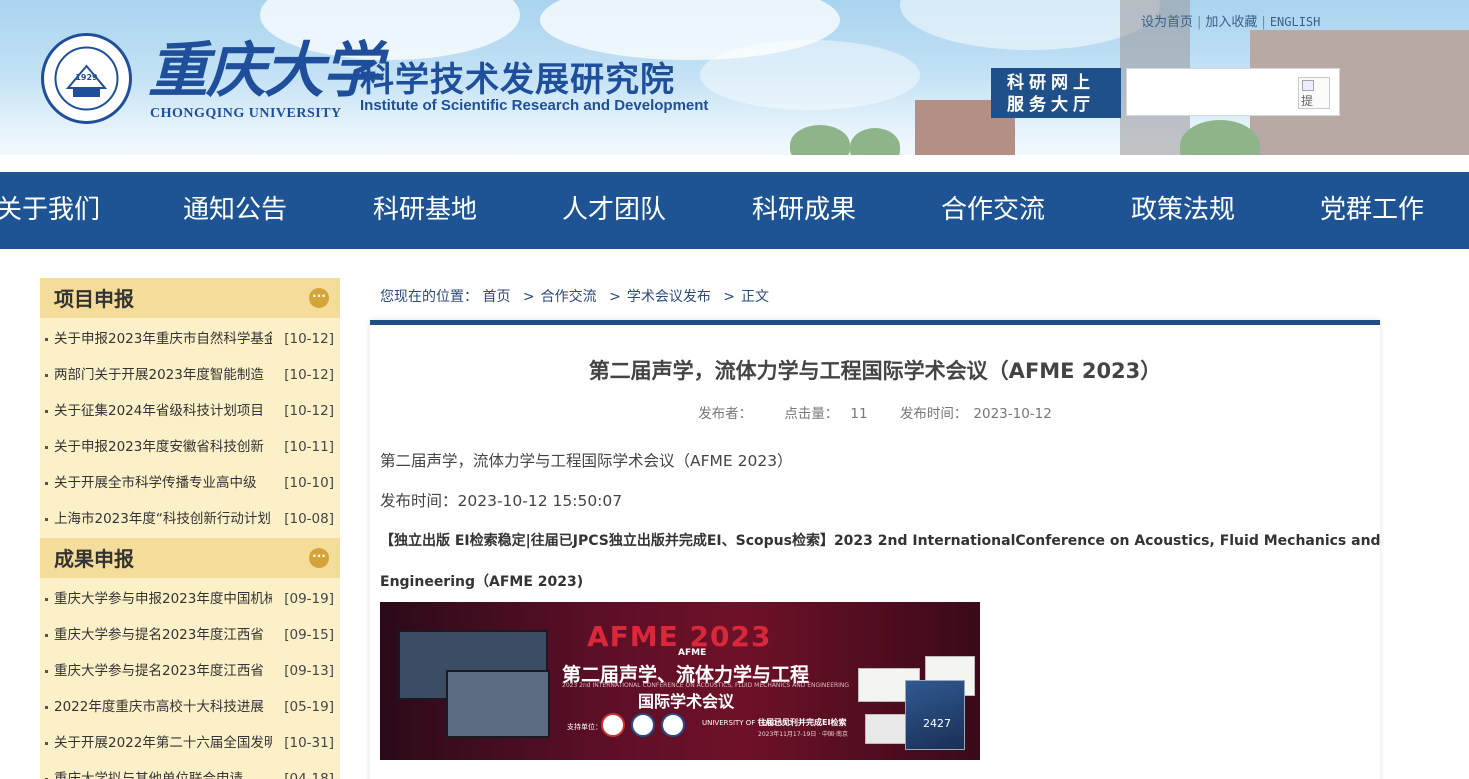 The width and height of the screenshot is (1469, 779). Describe the element at coordinates (569, 297) in the screenshot. I see `breadcrumb-cooperation: 合作交流` at that location.